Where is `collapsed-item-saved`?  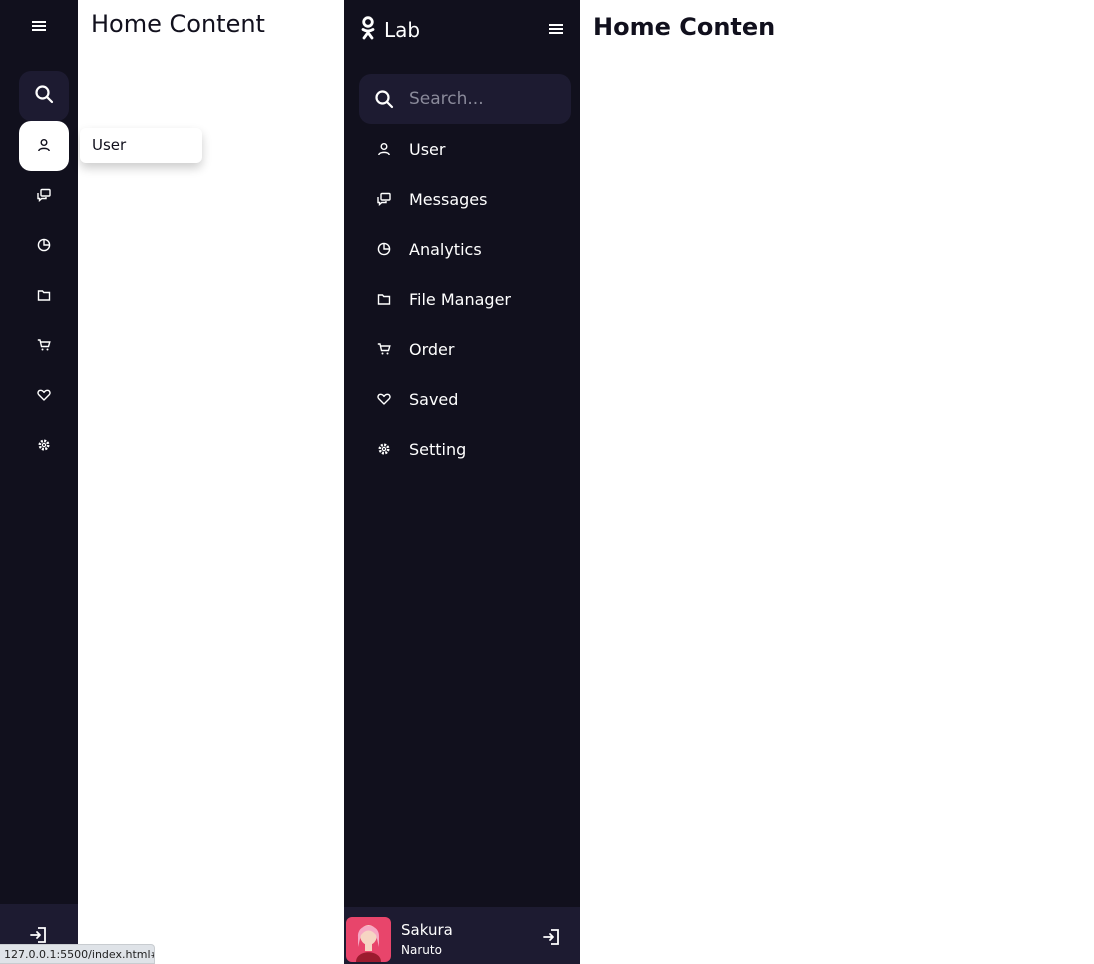 collapsed-item-saved is located at coordinates (44, 396).